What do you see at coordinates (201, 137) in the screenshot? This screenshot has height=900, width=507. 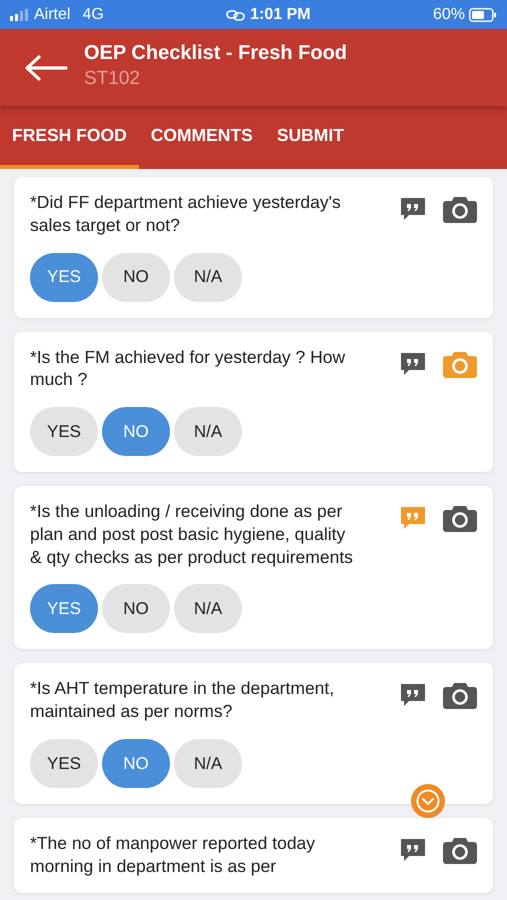 I see `tab: COMMENTS` at bounding box center [201, 137].